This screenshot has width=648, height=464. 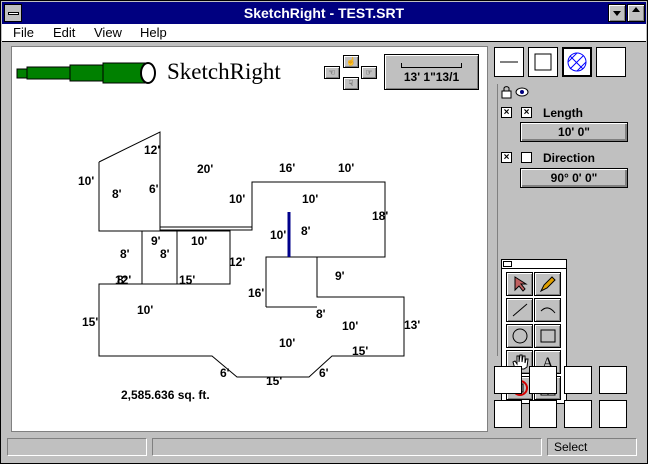 I want to click on hatch-fill-swatch, so click(x=577, y=62).